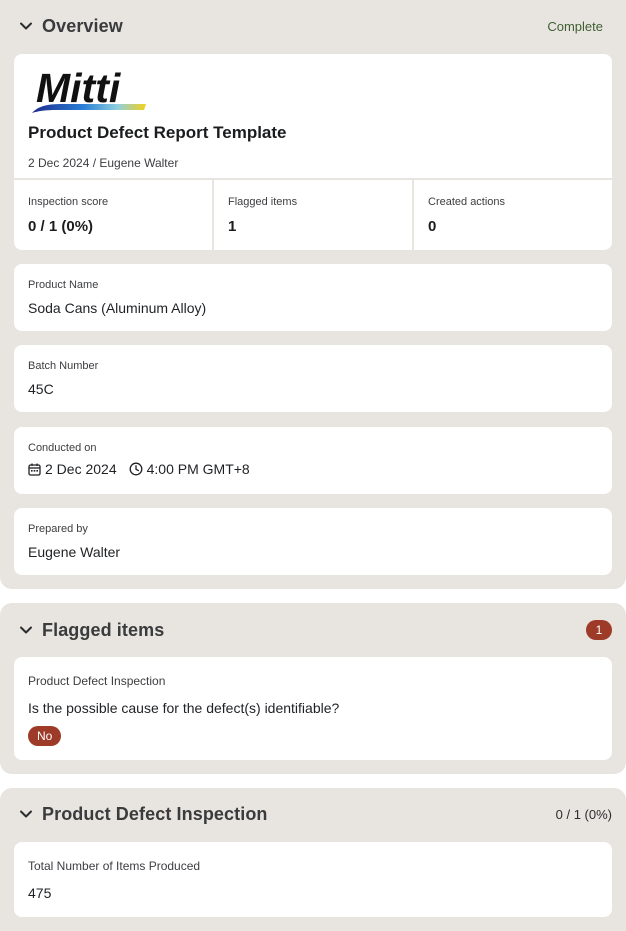  I want to click on field-label: Prepared by, so click(58, 529).